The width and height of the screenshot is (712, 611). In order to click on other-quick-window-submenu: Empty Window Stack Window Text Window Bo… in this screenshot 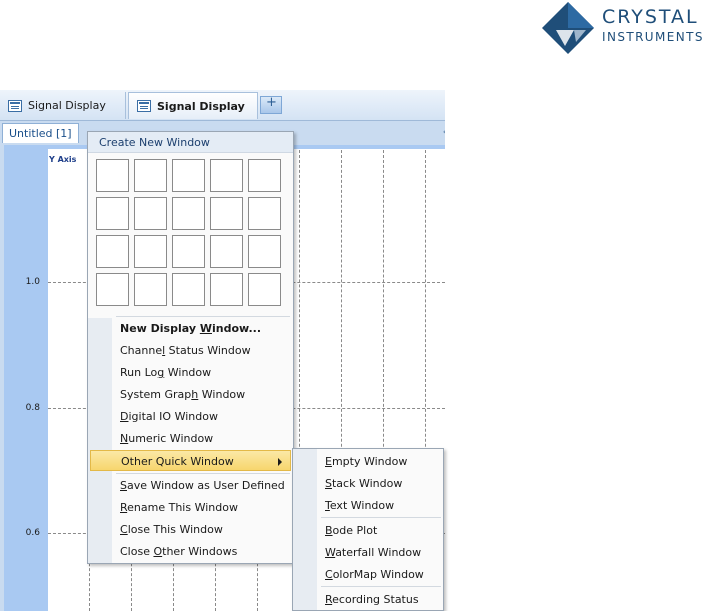, I will do `click(368, 529)`.